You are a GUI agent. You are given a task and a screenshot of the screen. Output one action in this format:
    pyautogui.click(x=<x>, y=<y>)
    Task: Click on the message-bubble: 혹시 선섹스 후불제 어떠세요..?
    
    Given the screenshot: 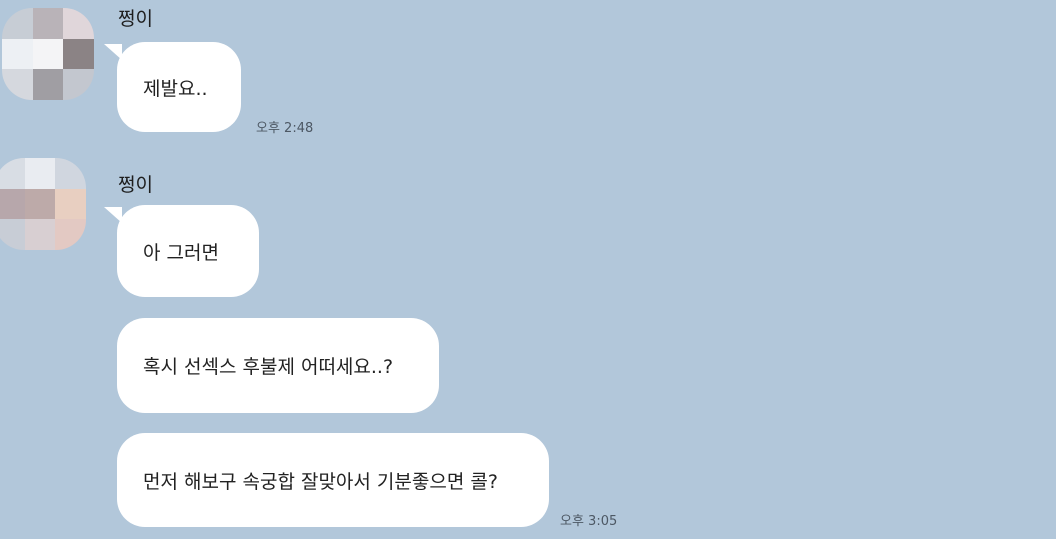 What is the action you would take?
    pyautogui.click(x=278, y=365)
    